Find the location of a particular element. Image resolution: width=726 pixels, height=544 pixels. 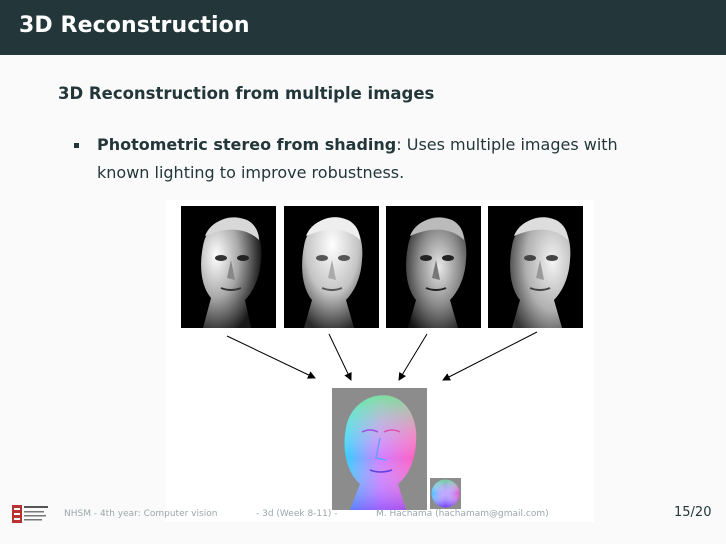

footer-course: NHSM - 4th year: Computer vision is located at coordinates (141, 514).